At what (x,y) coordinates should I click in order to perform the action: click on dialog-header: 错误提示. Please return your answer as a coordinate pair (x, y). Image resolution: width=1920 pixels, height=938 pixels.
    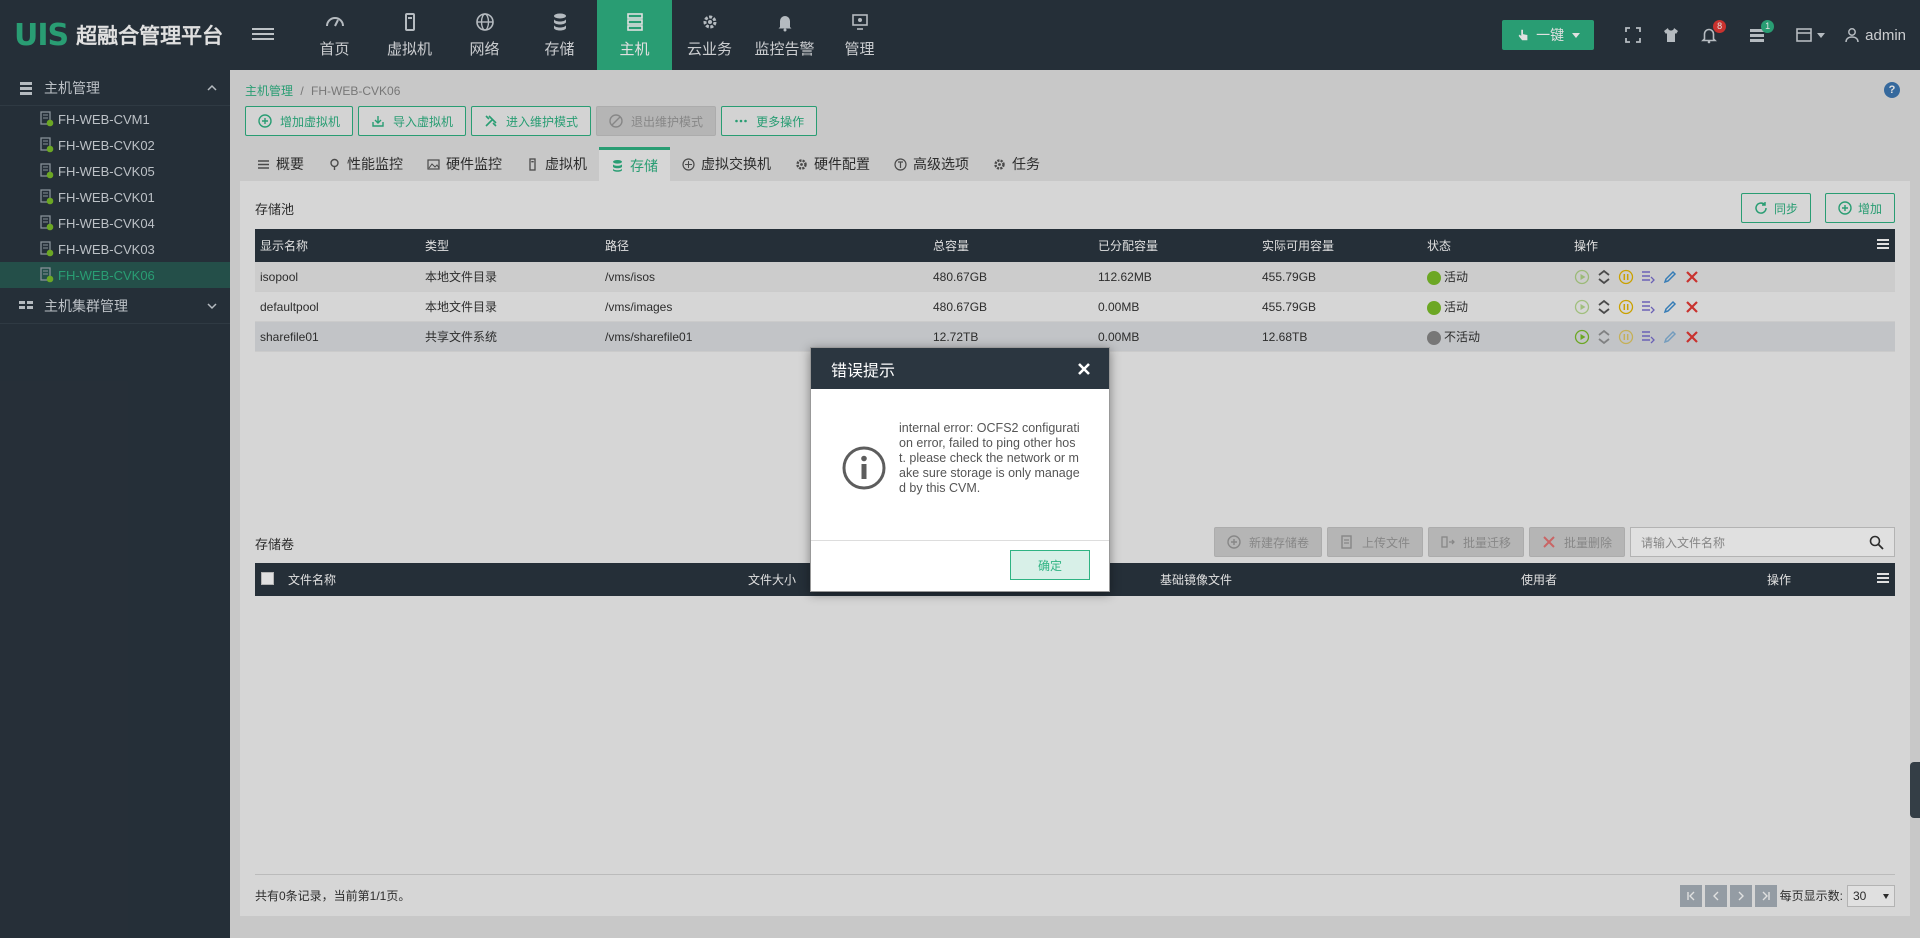
    Looking at the image, I should click on (960, 368).